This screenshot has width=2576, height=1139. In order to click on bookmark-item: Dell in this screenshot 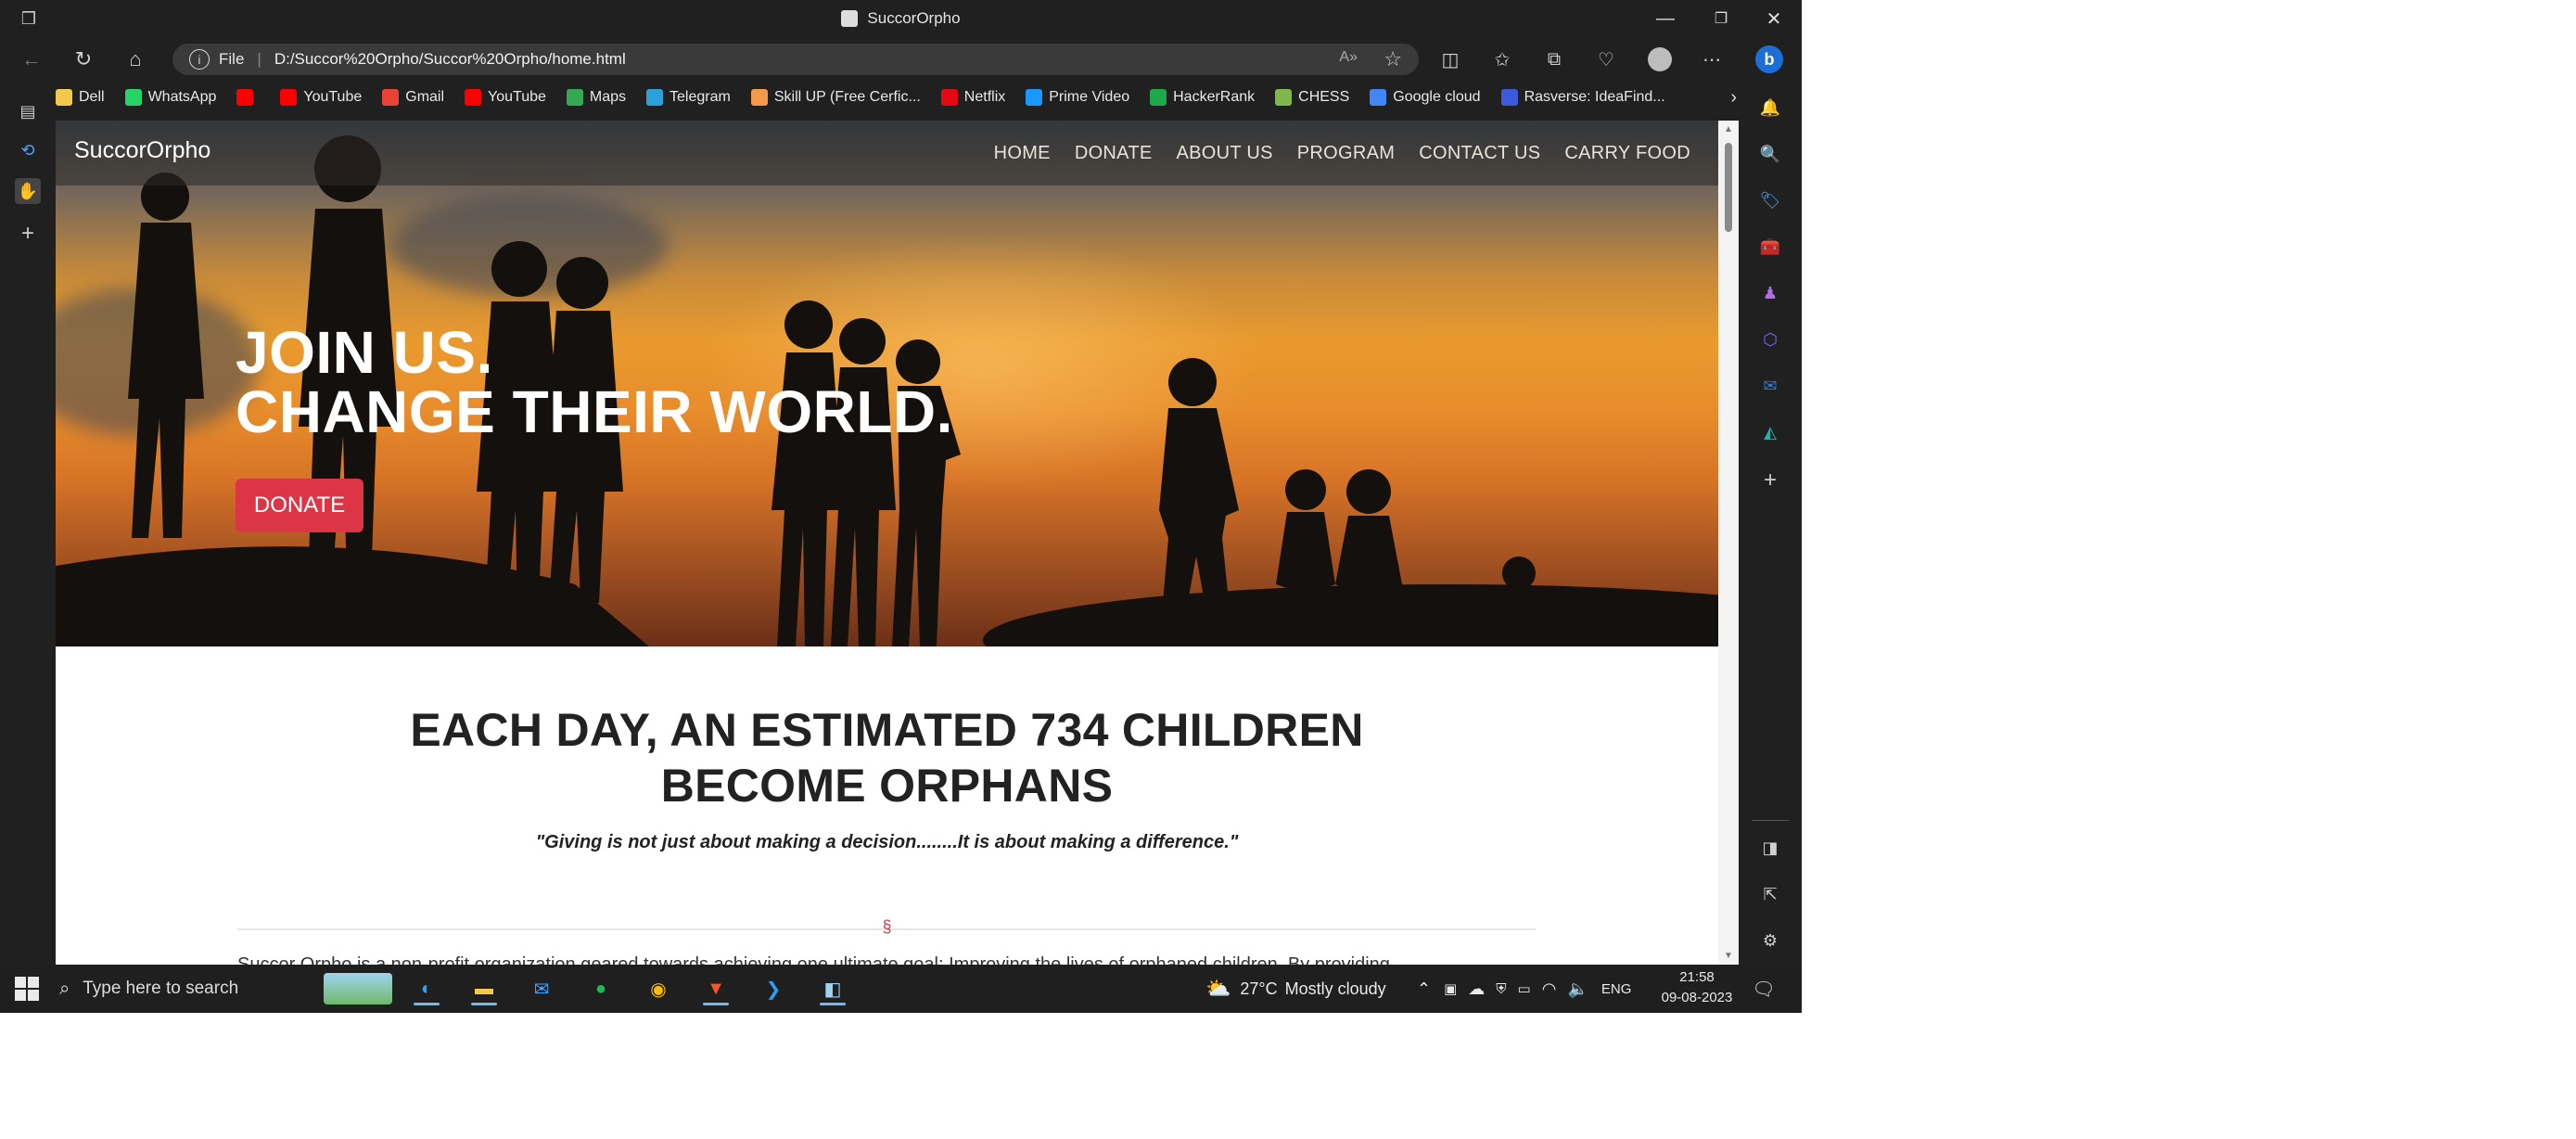, I will do `click(80, 97)`.